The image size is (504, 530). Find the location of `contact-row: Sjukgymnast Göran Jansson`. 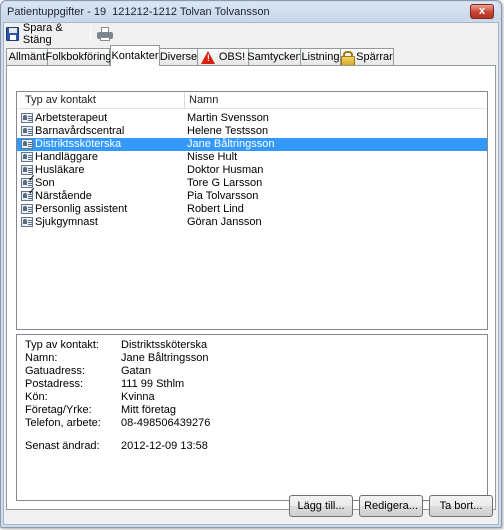

contact-row: Sjukgymnast Göran Jansson is located at coordinates (252, 222).